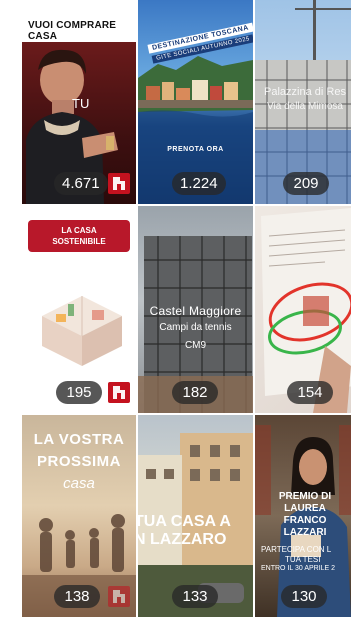 This screenshot has width=351, height=617. What do you see at coordinates (305, 532) in the screenshot?
I see `post-overlay-text: LAZZARI` at bounding box center [305, 532].